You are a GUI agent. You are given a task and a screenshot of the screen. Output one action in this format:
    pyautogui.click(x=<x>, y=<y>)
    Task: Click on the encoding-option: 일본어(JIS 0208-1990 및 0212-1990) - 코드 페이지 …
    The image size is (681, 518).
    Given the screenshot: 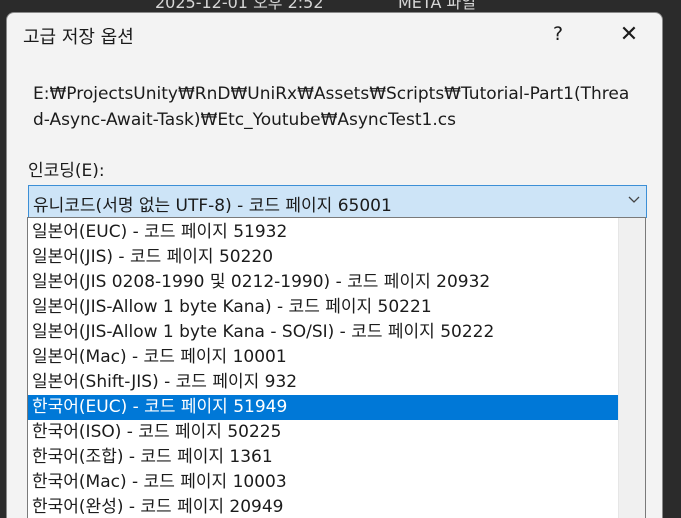 What is the action you would take?
    pyautogui.click(x=323, y=282)
    